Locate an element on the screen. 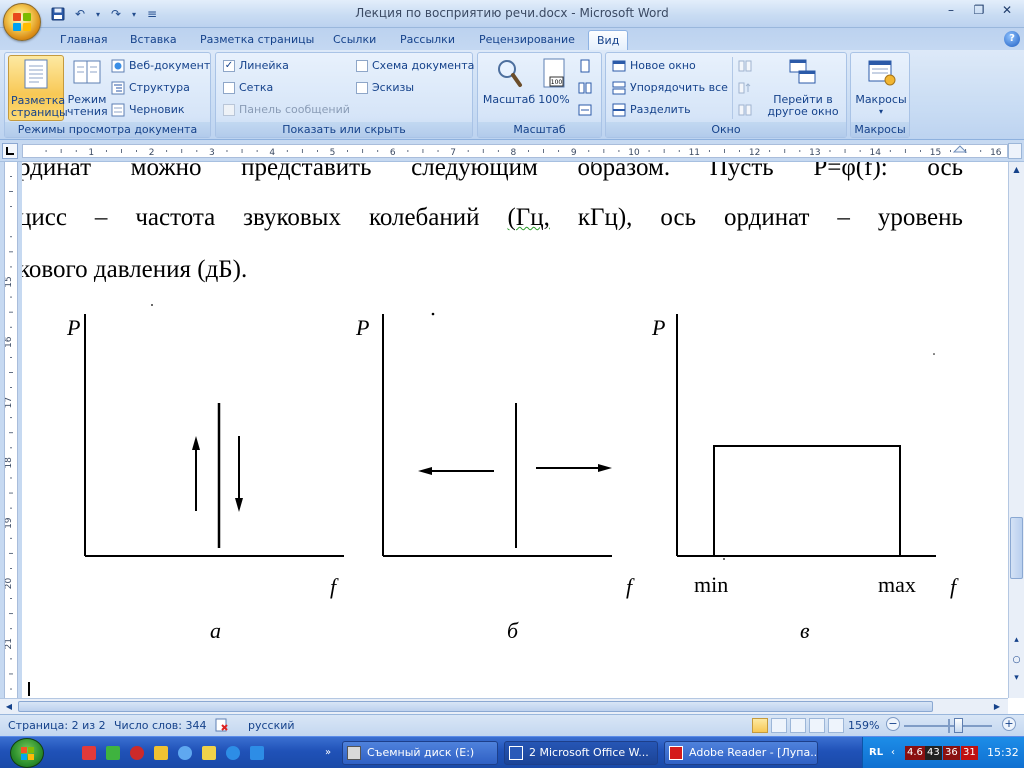 The height and width of the screenshot is (768, 1024). view-ruler-toggle is located at coordinates (1015, 151).